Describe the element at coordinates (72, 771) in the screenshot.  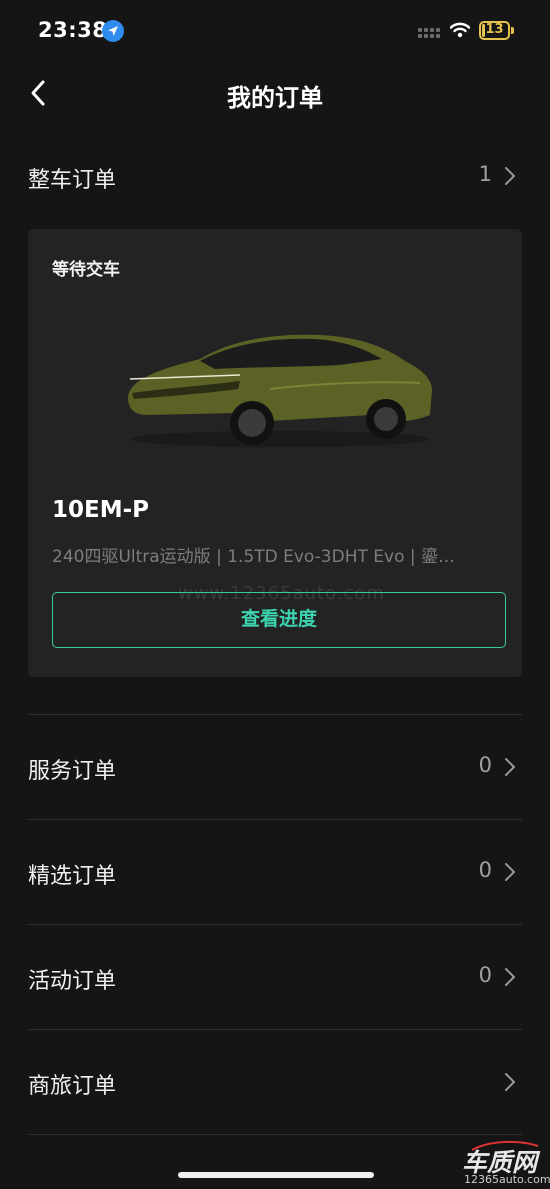
I see `section-label: 服务订单` at that location.